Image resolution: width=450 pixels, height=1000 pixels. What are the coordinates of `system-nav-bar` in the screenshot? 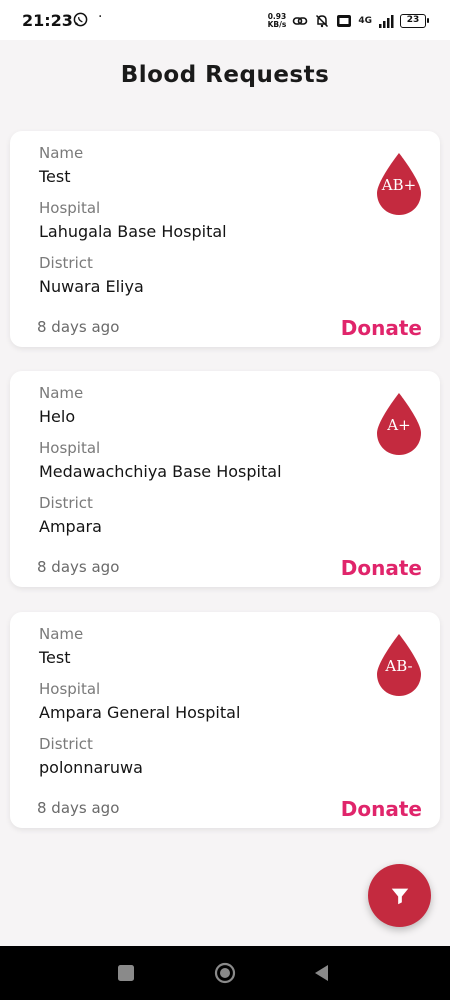 It's located at (225, 973).